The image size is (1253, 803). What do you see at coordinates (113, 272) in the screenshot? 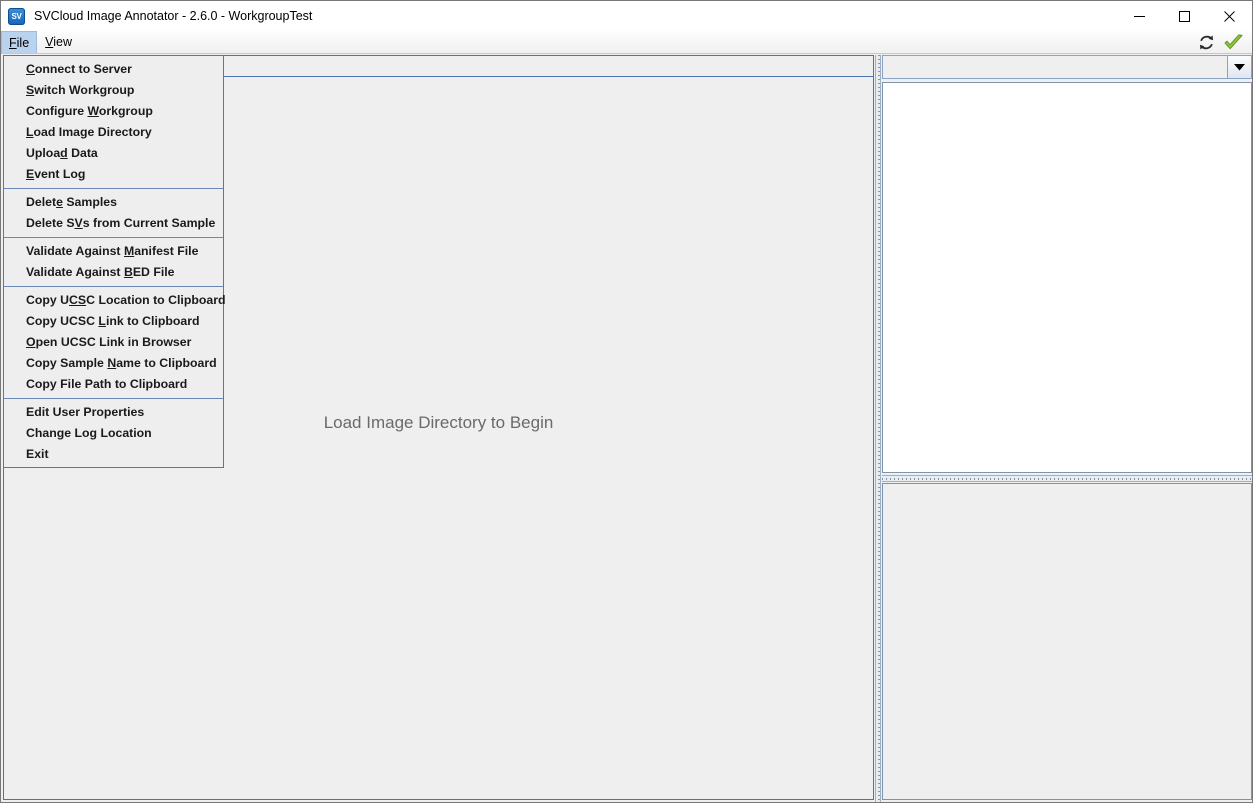
I see `menu-item-validate-against-bed-file: Validate Against BED File` at bounding box center [113, 272].